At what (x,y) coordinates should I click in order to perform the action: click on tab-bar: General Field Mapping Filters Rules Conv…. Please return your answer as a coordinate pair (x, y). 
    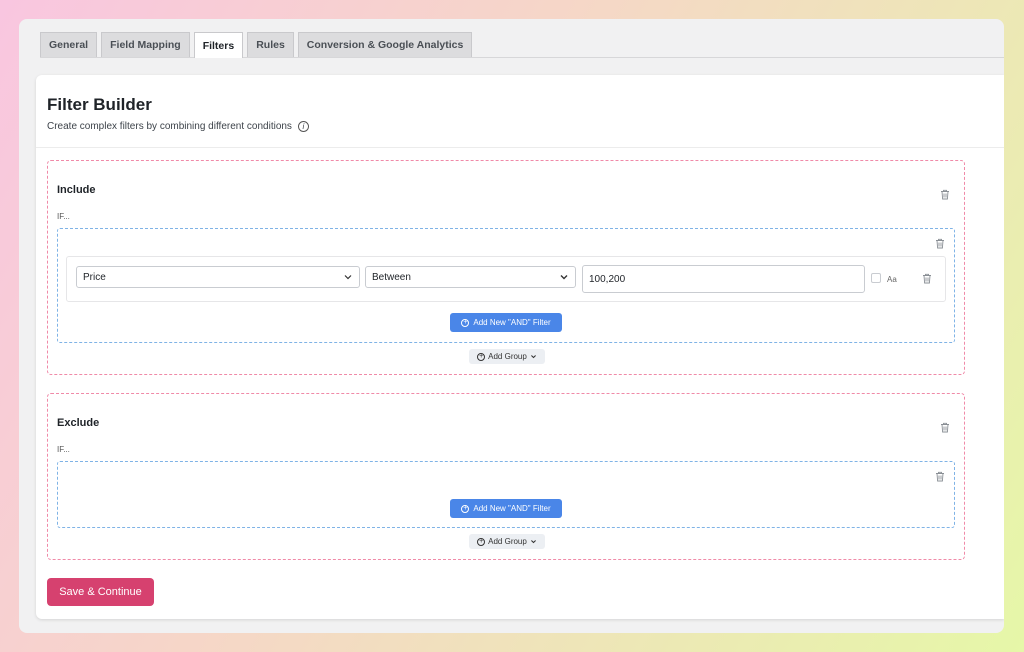
    Looking at the image, I should click on (522, 45).